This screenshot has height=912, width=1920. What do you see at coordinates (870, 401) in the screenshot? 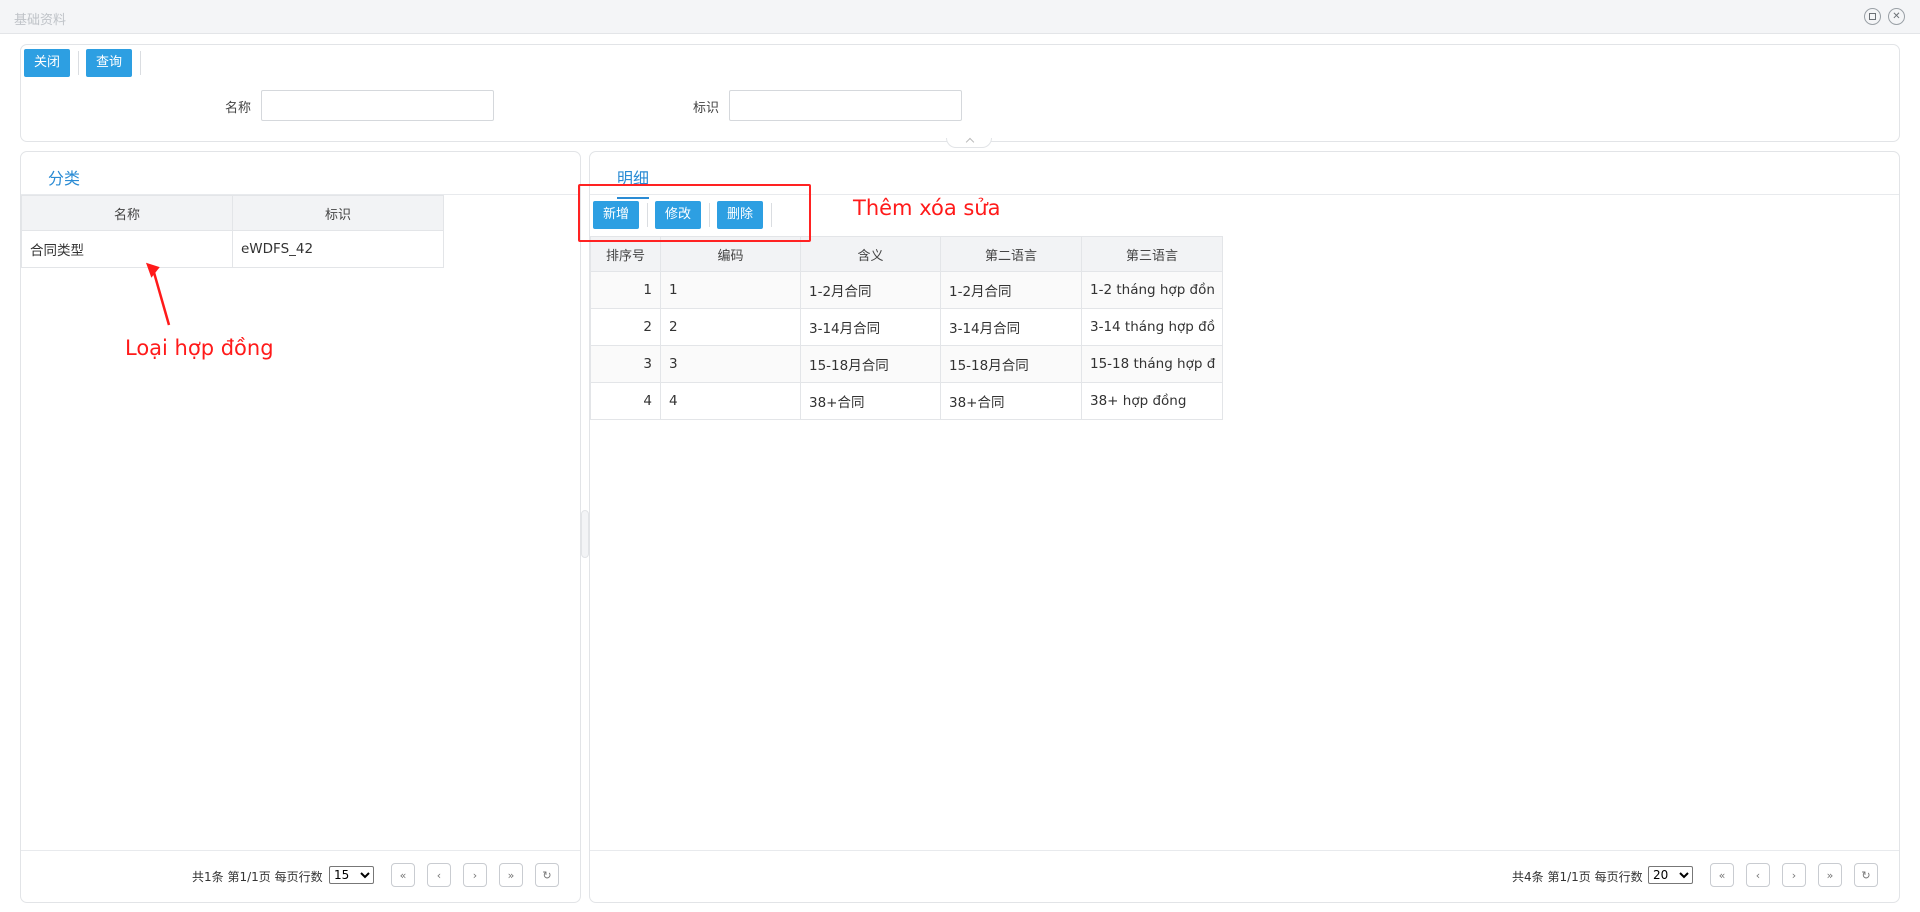
I see `cell-meaning: 38+合同` at bounding box center [870, 401].